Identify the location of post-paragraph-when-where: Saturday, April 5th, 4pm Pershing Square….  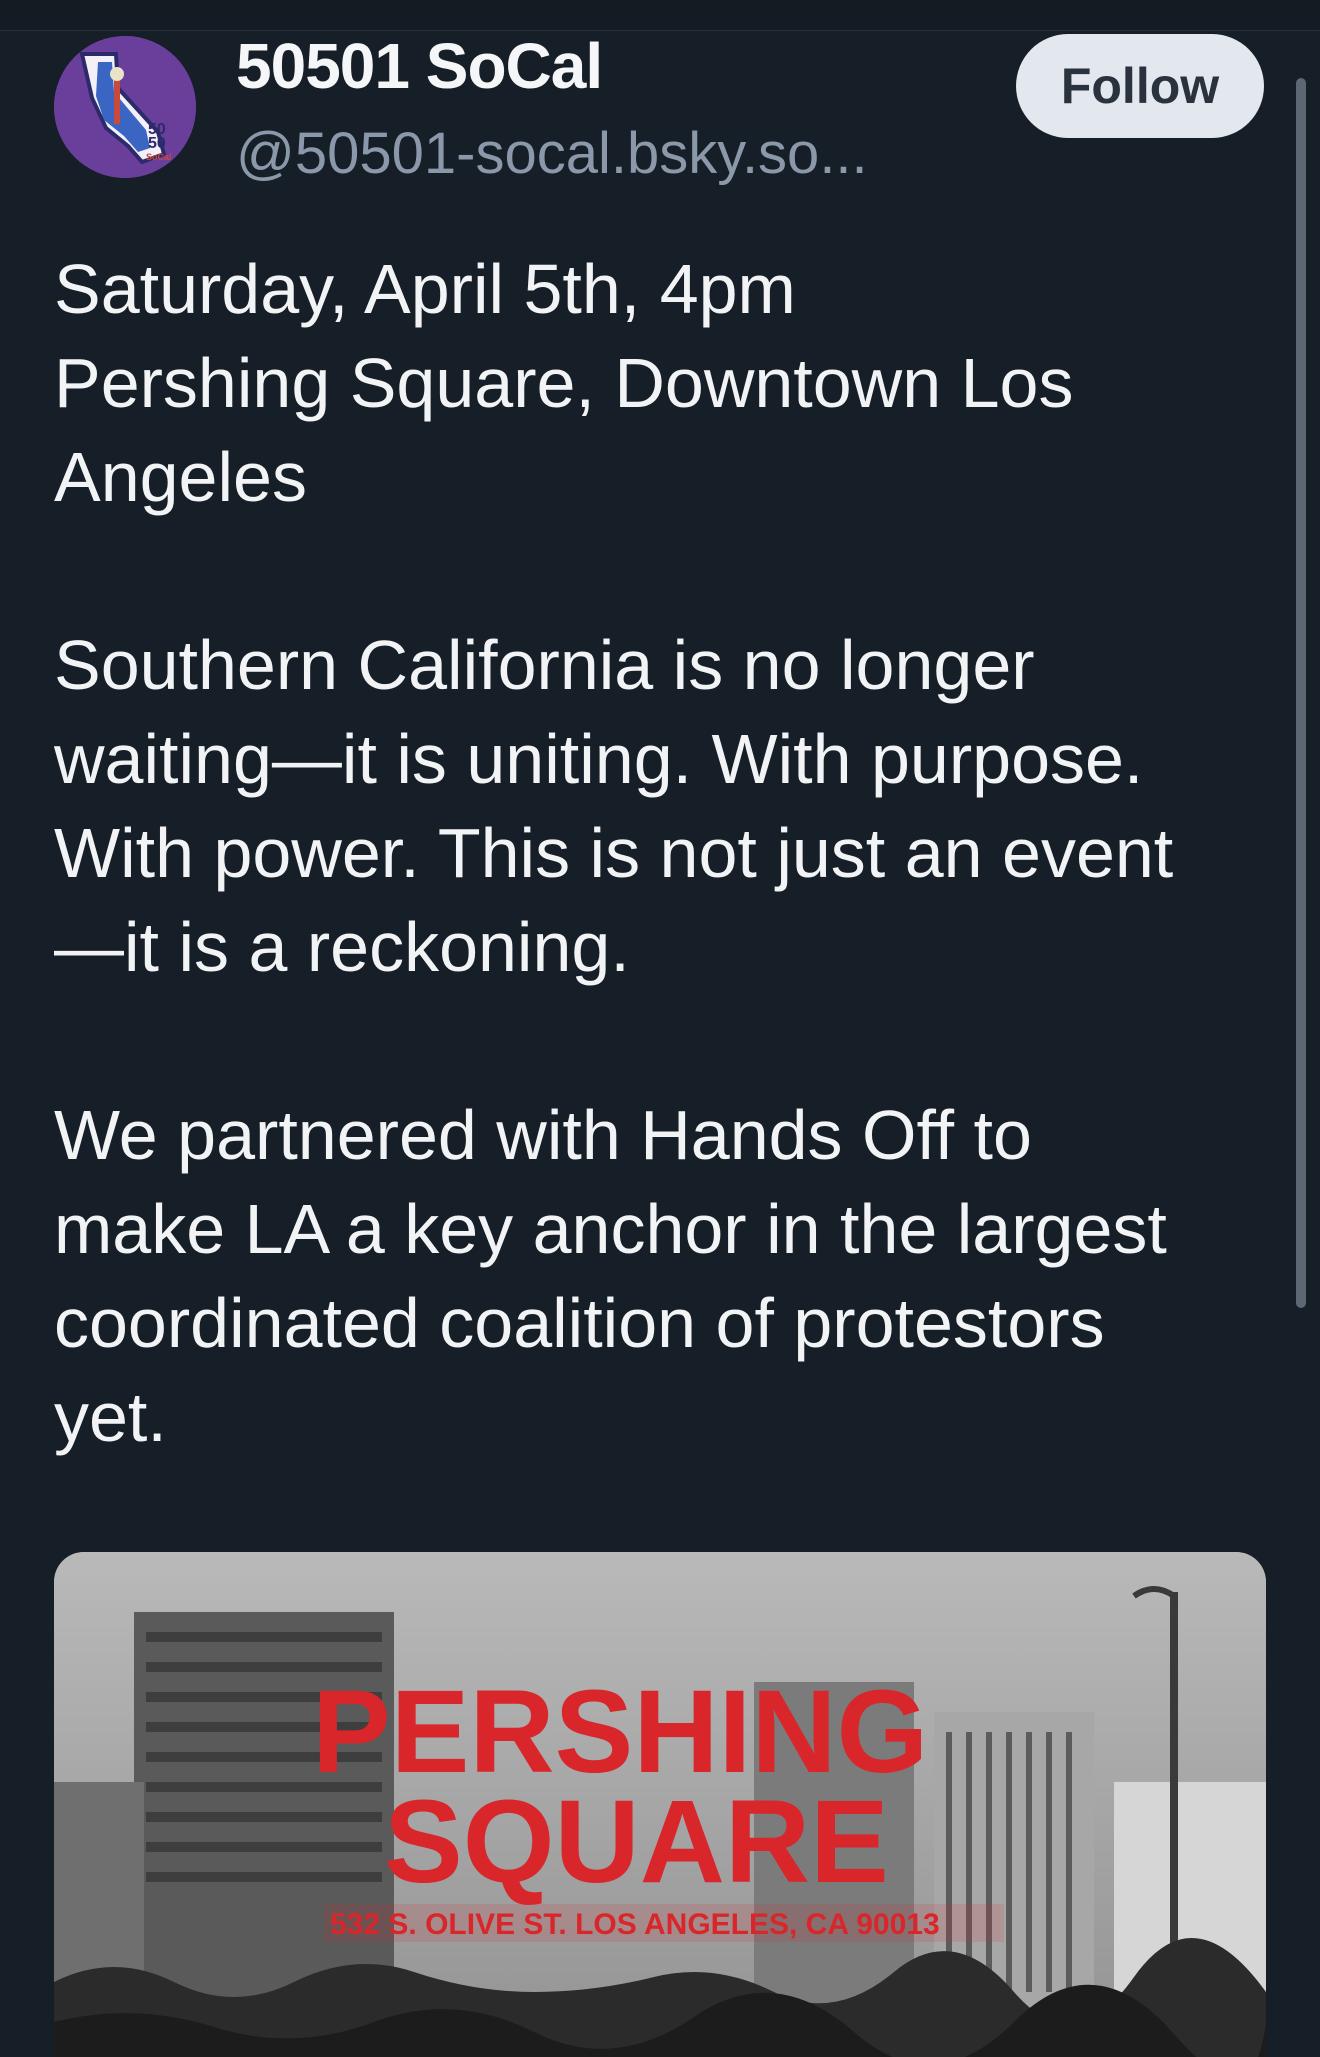
(669, 383).